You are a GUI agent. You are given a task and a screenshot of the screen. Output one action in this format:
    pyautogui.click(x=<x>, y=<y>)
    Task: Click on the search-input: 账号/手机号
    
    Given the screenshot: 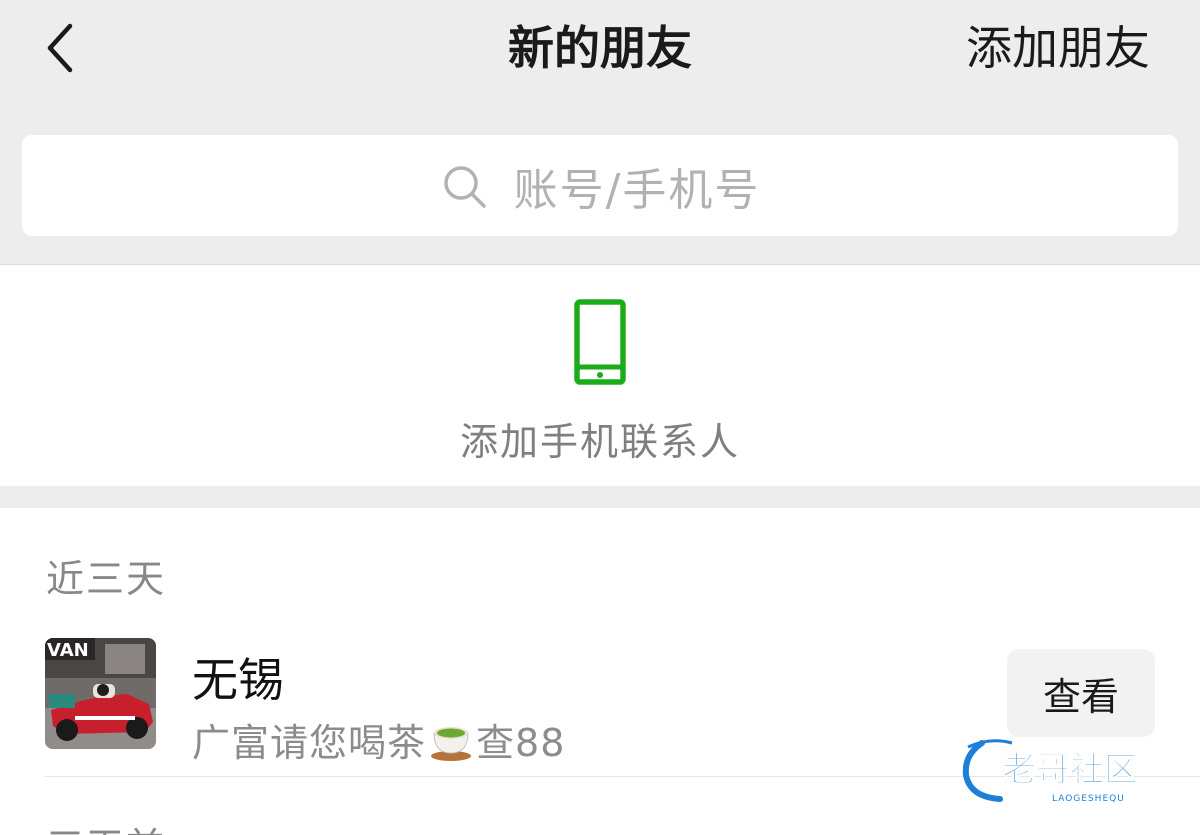 What is the action you would take?
    pyautogui.click(x=600, y=185)
    